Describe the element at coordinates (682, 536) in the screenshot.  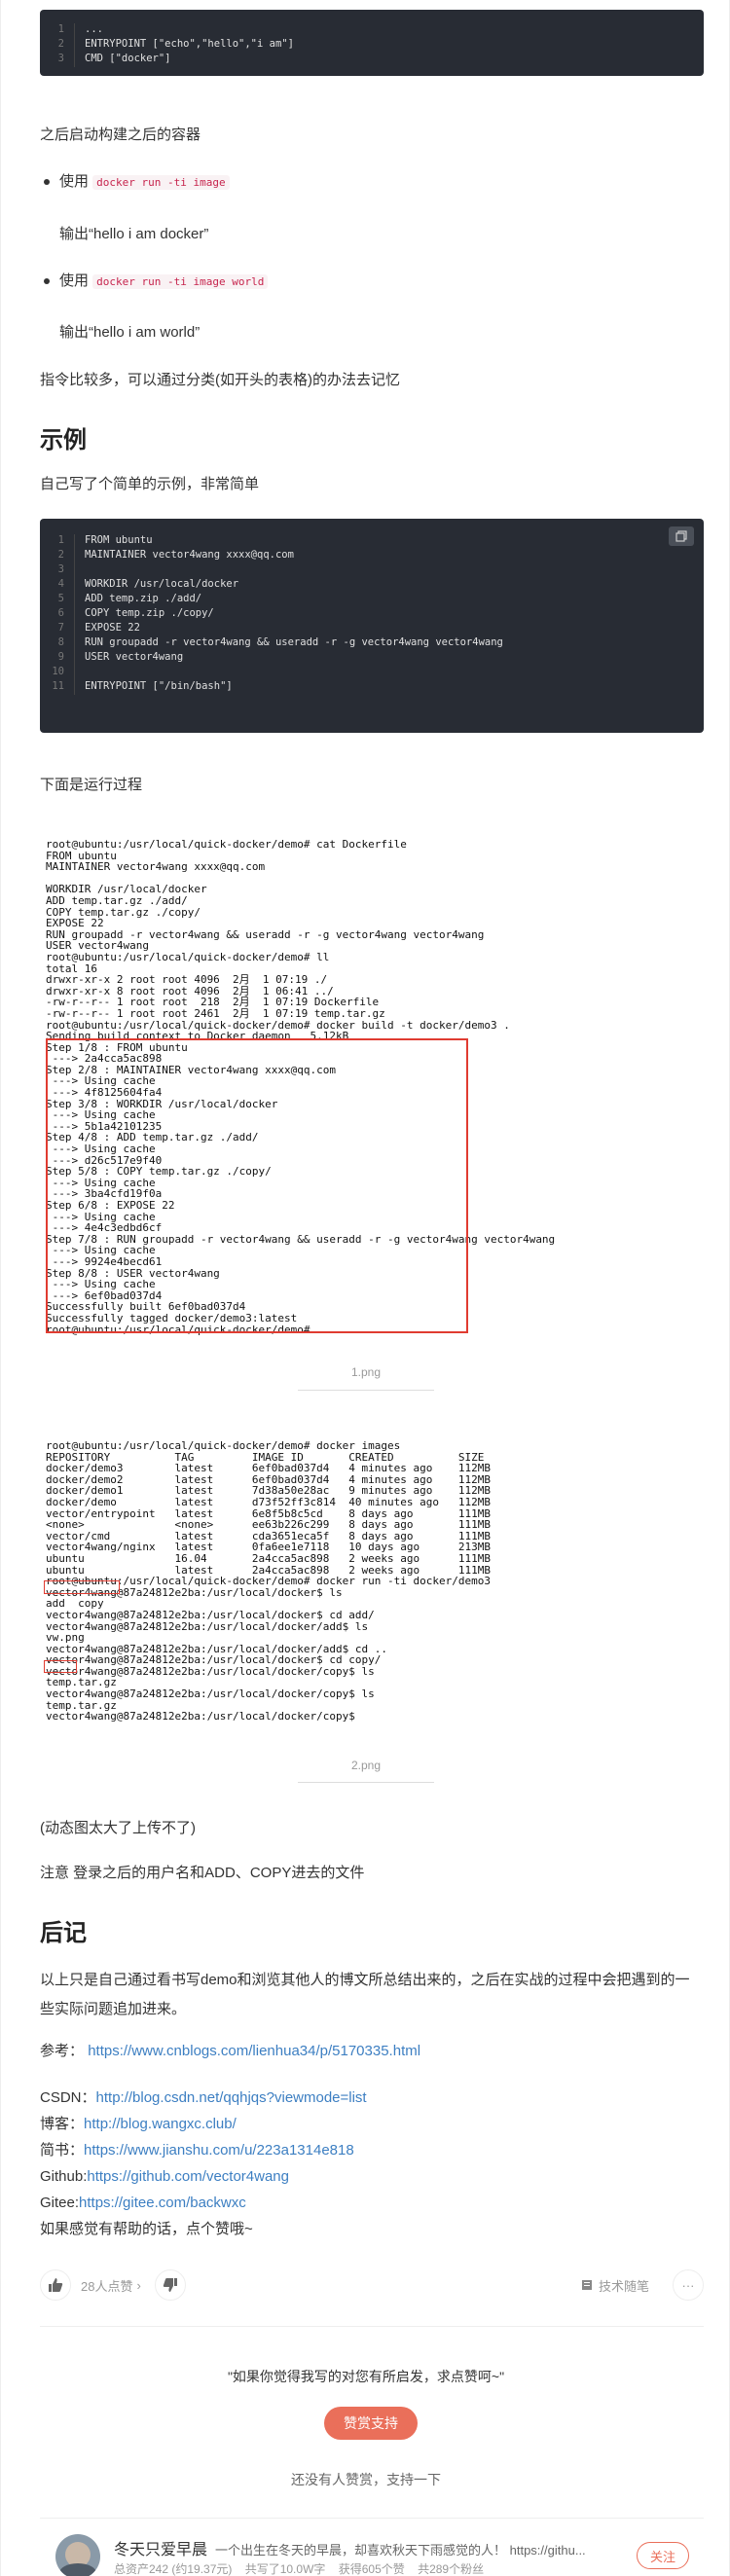
I see `copy-code-button` at that location.